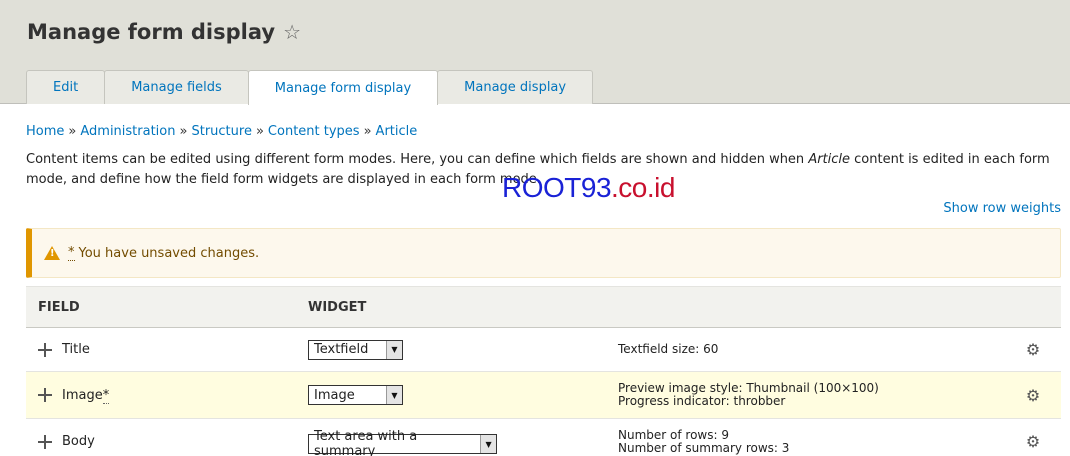 The height and width of the screenshot is (456, 1070). What do you see at coordinates (337, 307) in the screenshot?
I see `column-header-widget: WIDGET` at bounding box center [337, 307].